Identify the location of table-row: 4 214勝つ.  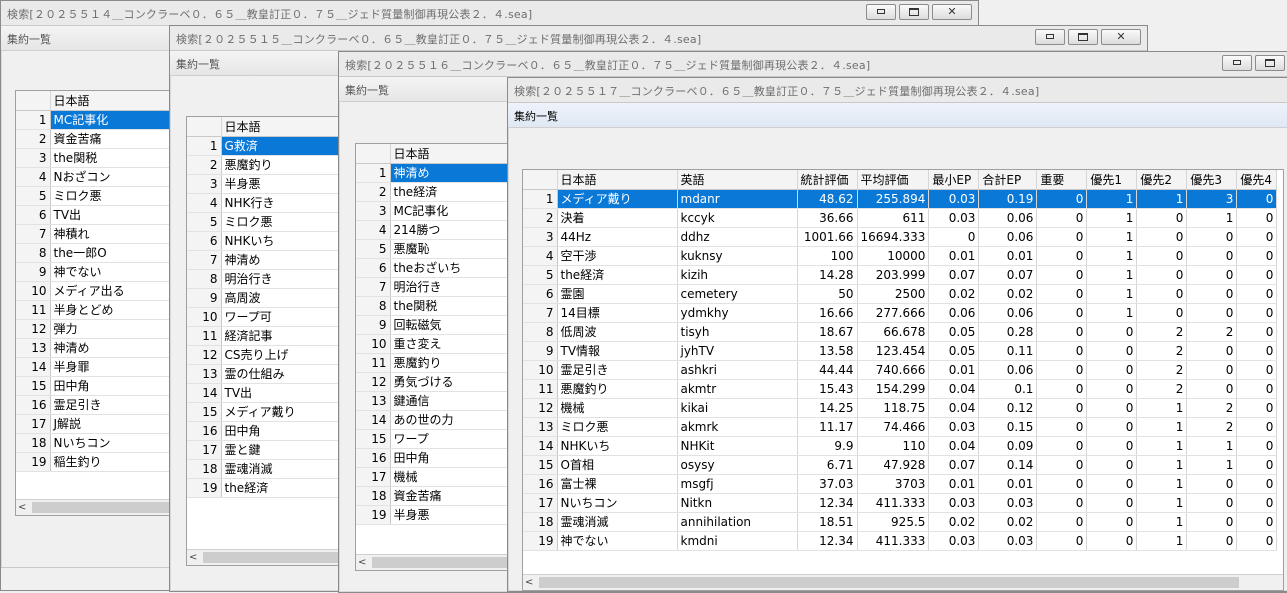
(433, 230).